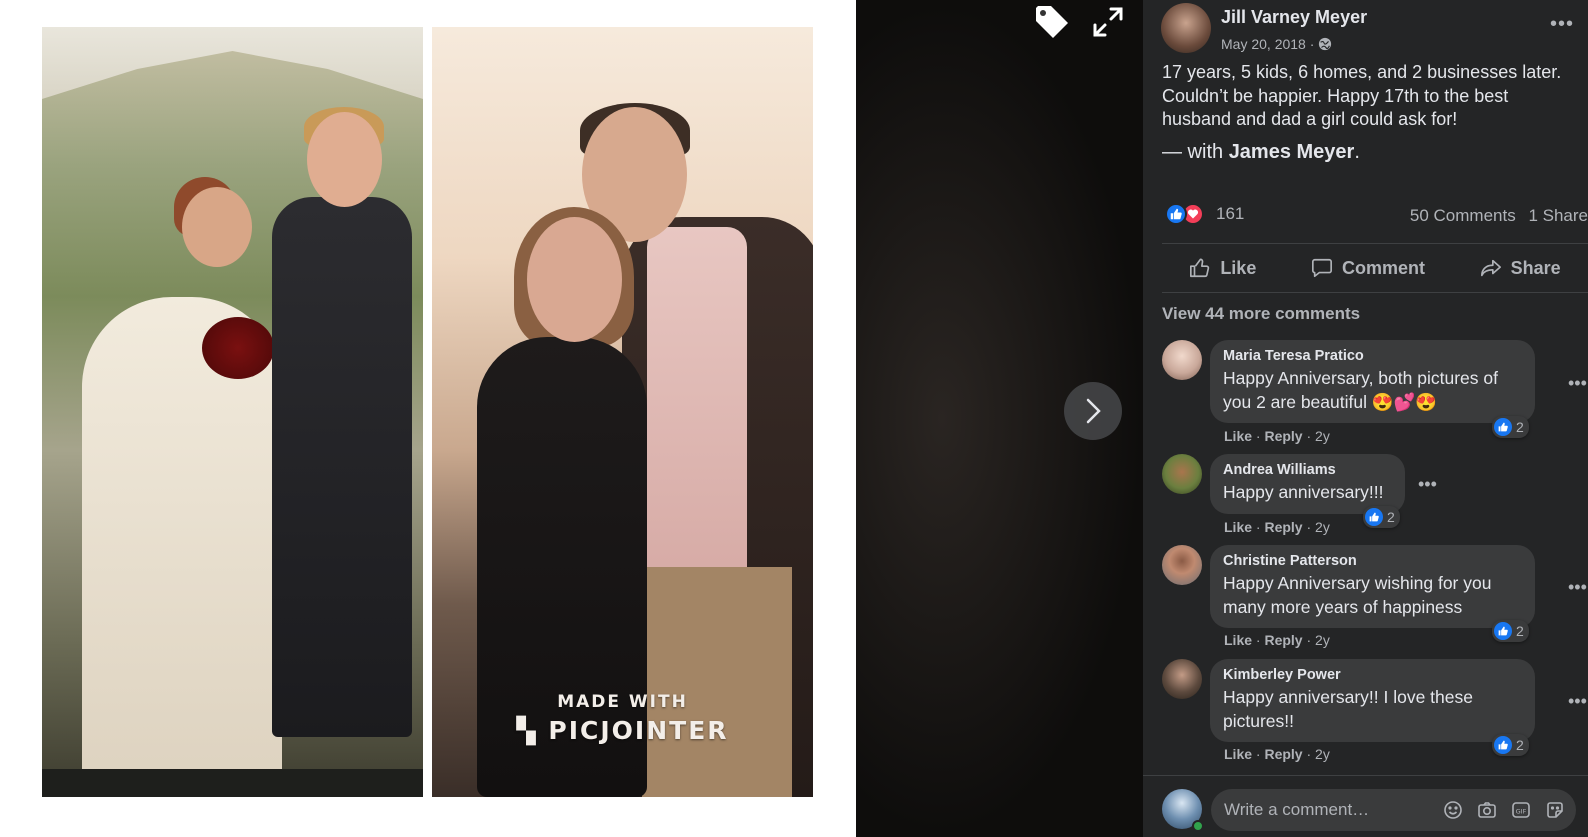 The height and width of the screenshot is (837, 1588). I want to click on like-button: Like, so click(1222, 268).